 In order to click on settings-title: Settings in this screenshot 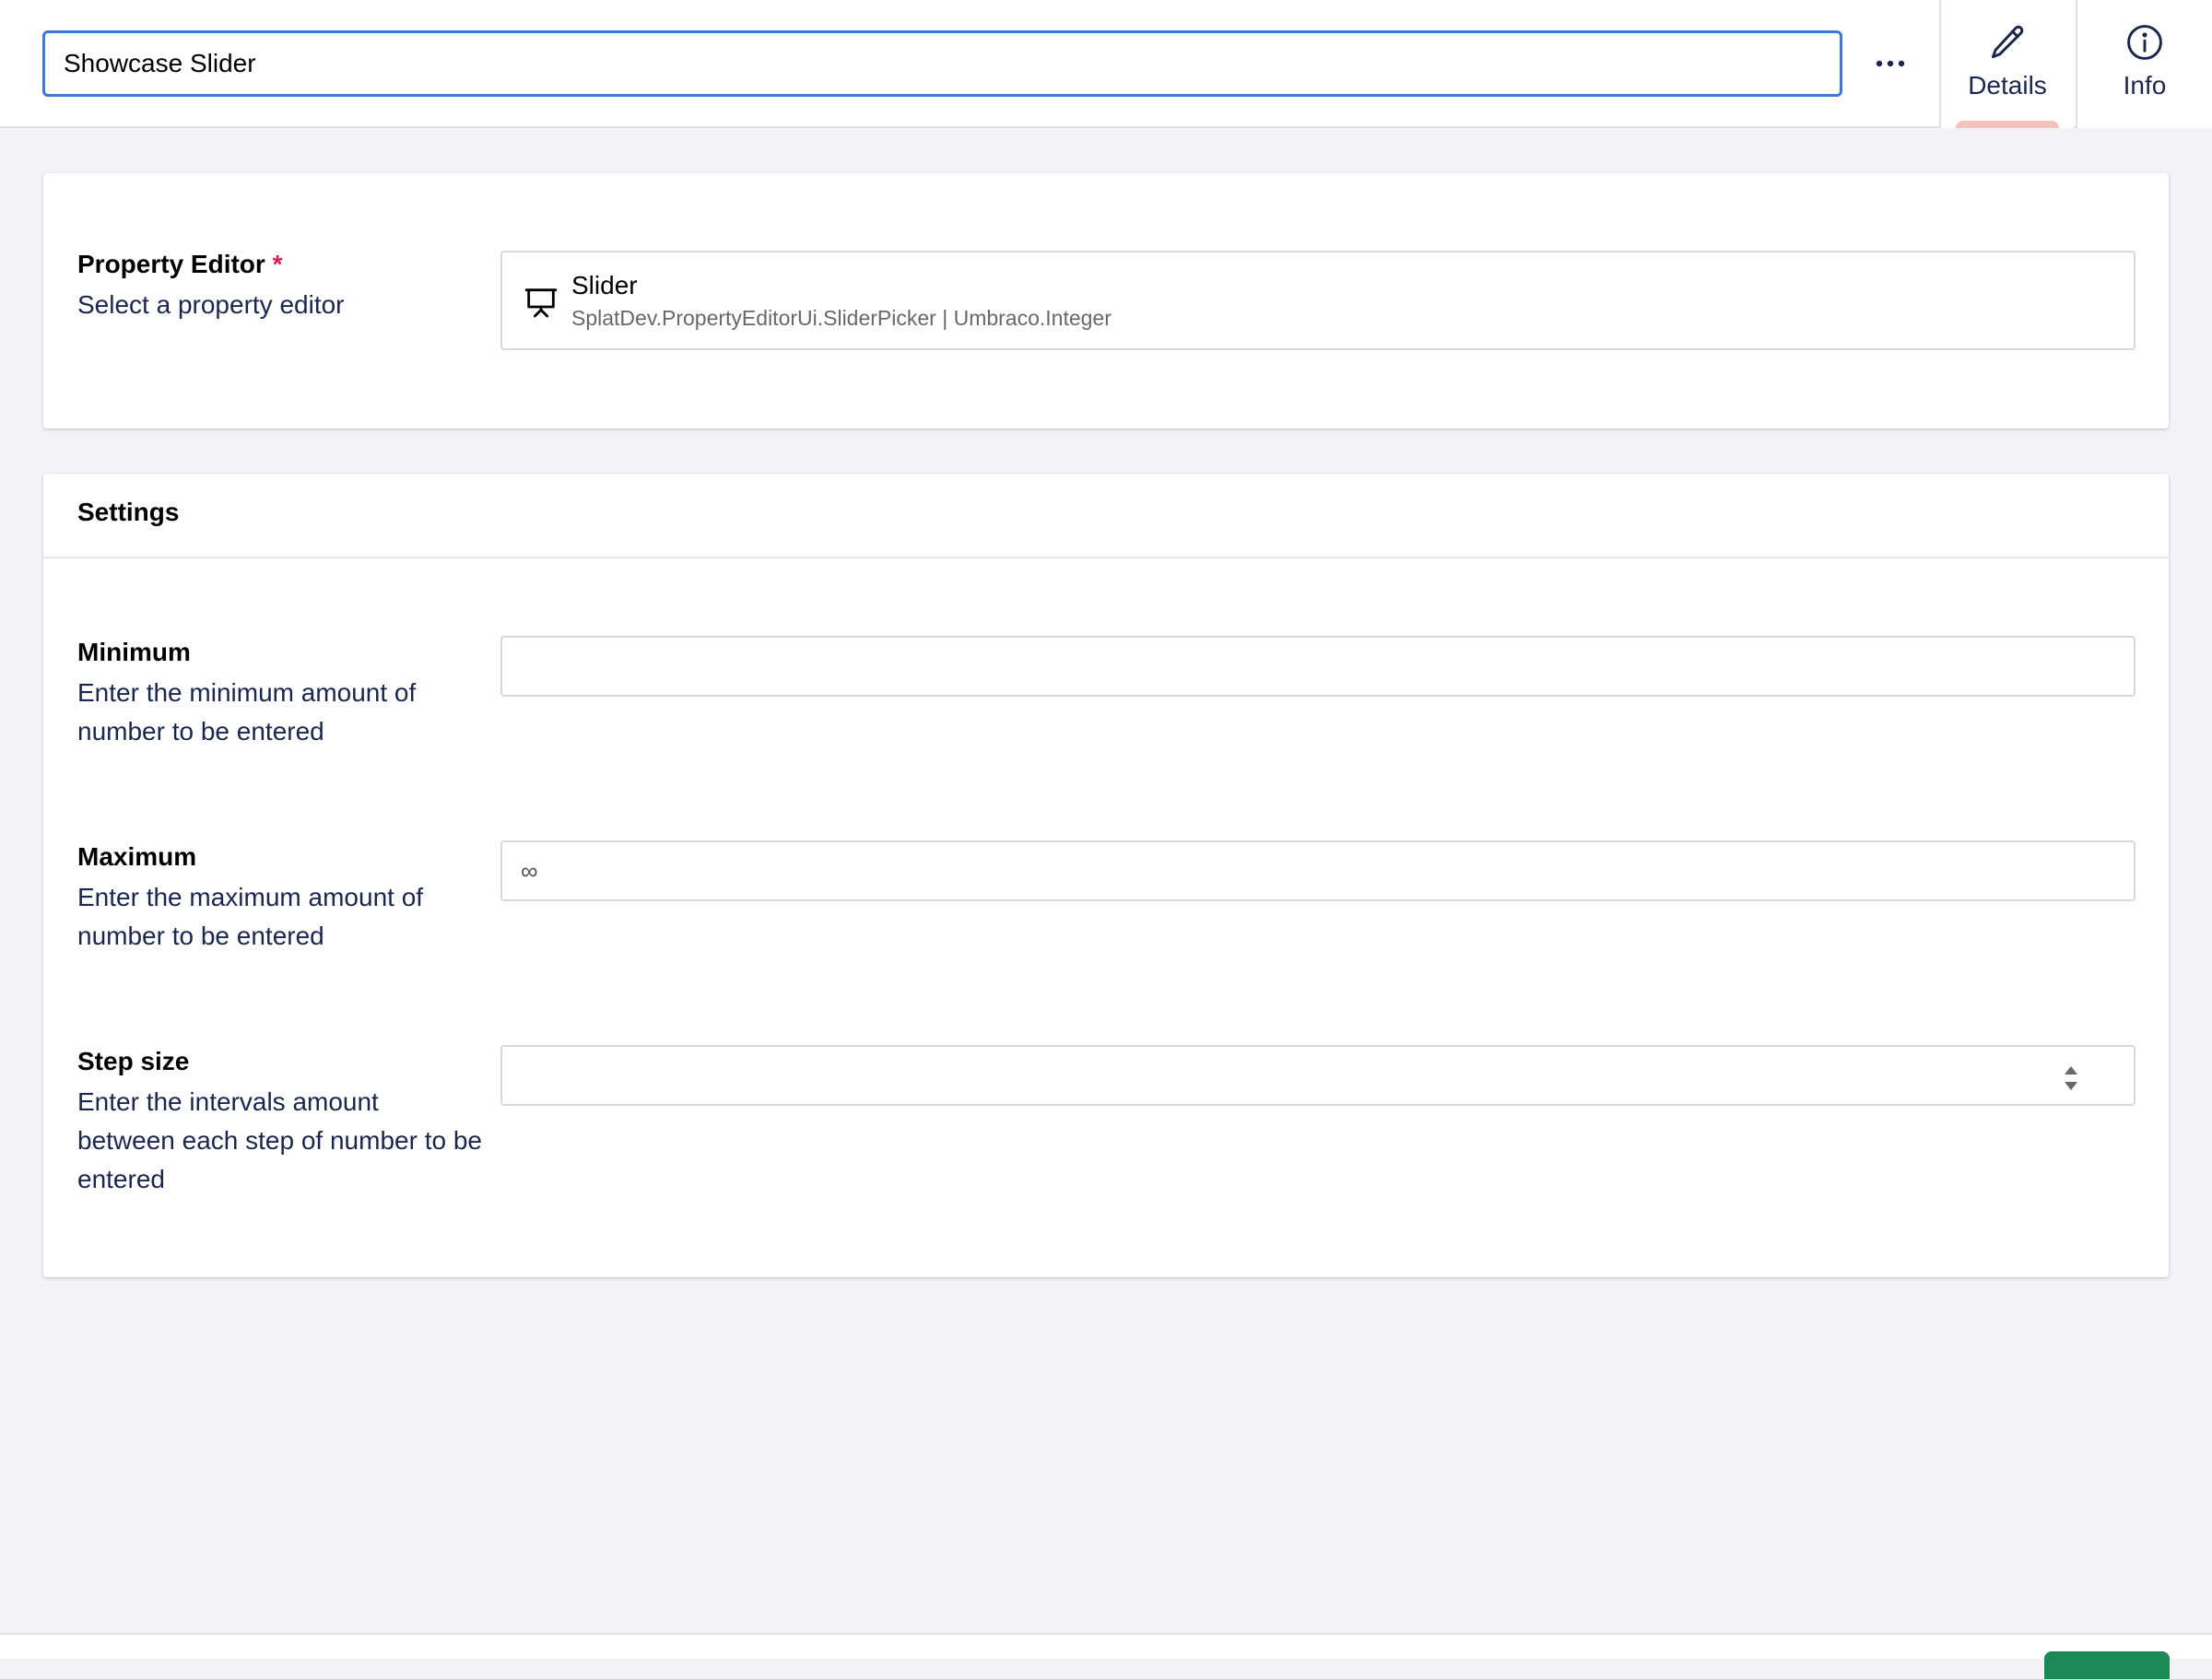, I will do `click(128, 512)`.